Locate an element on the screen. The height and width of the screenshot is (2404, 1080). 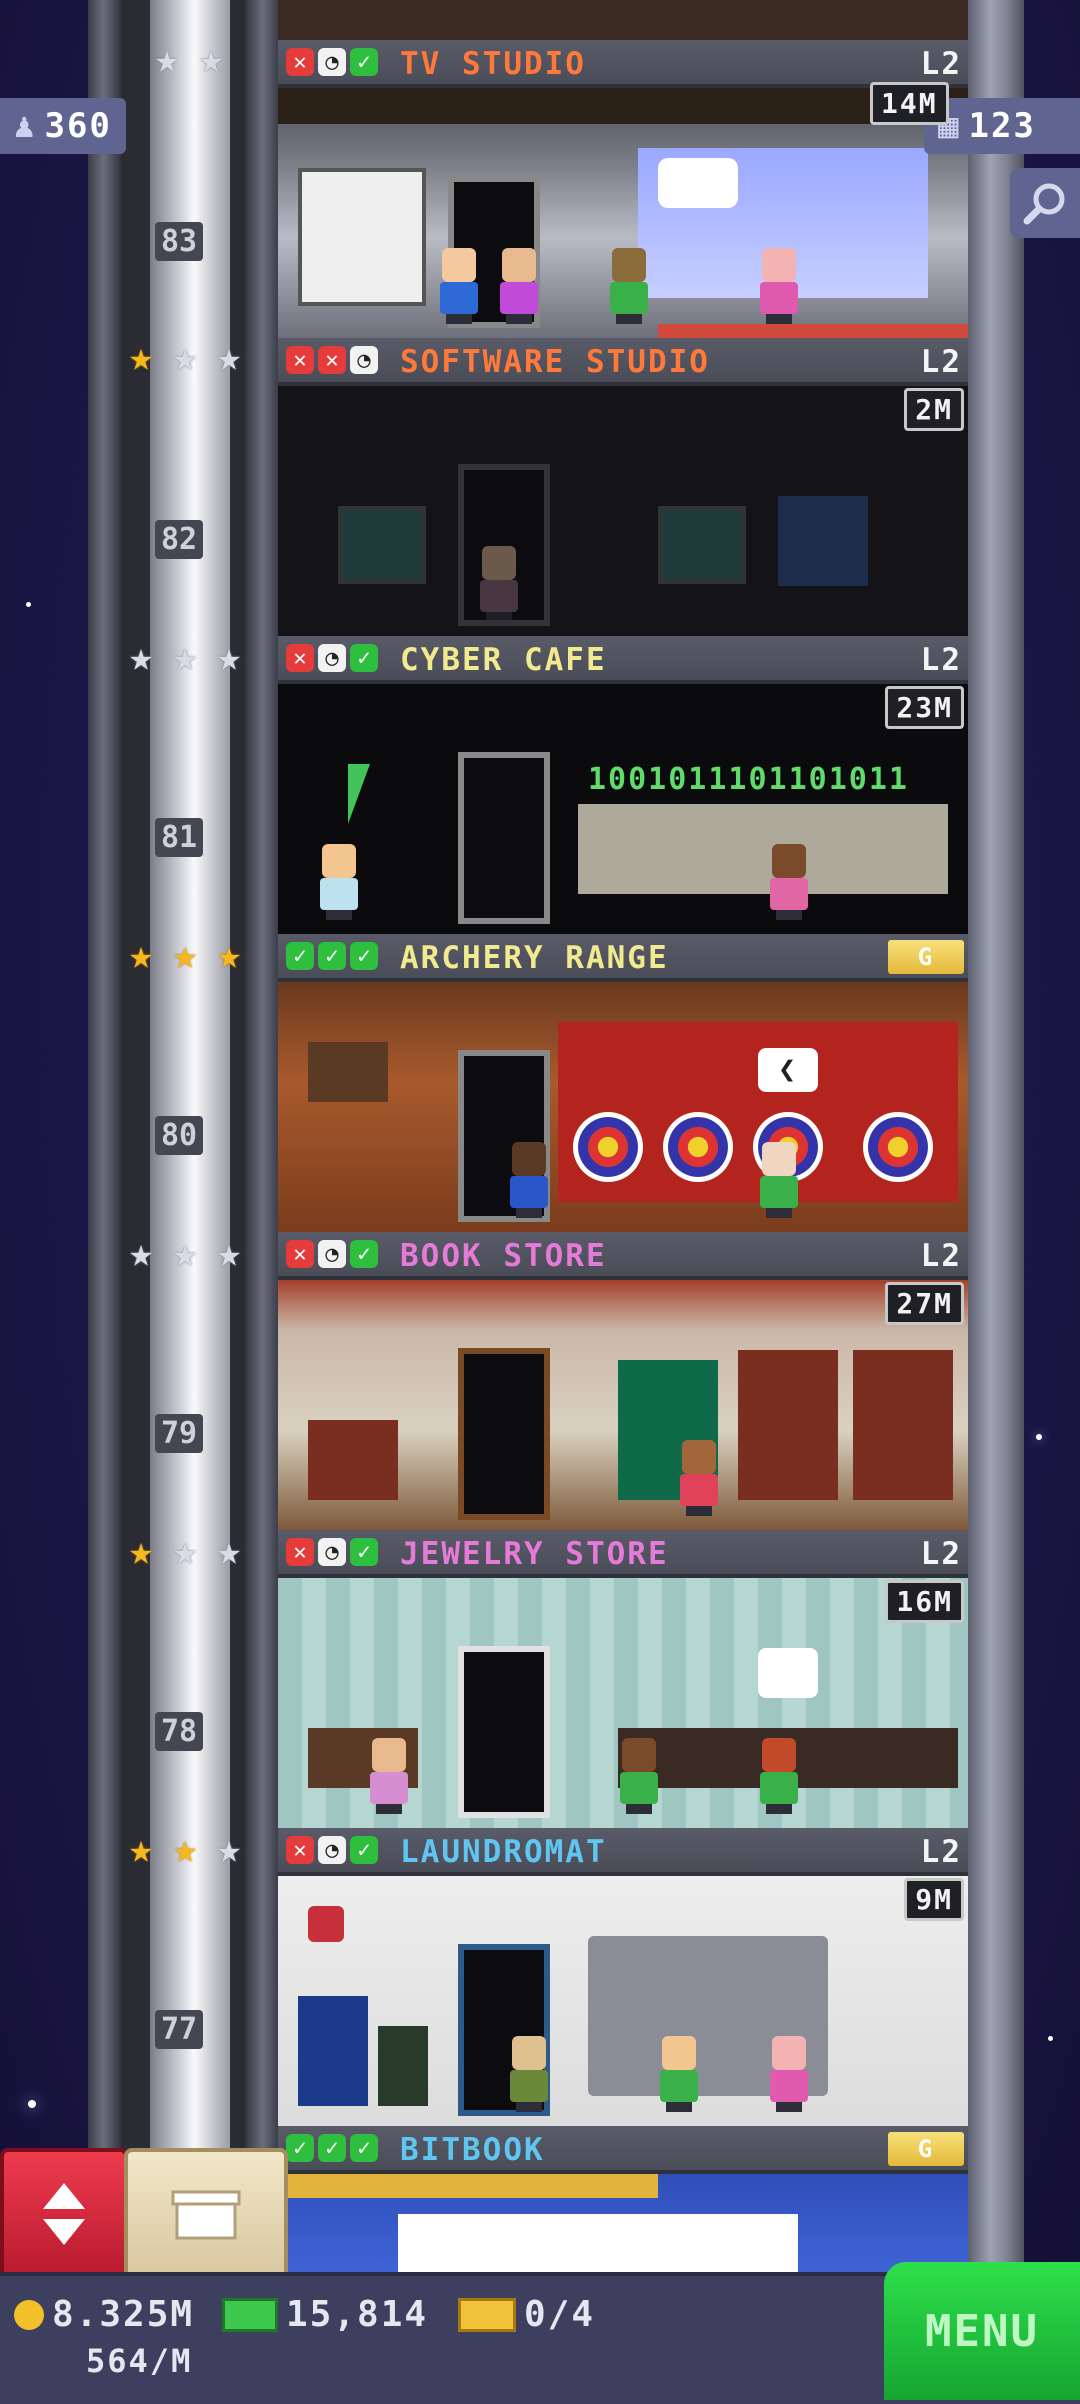
search-button is located at coordinates (1045, 203).